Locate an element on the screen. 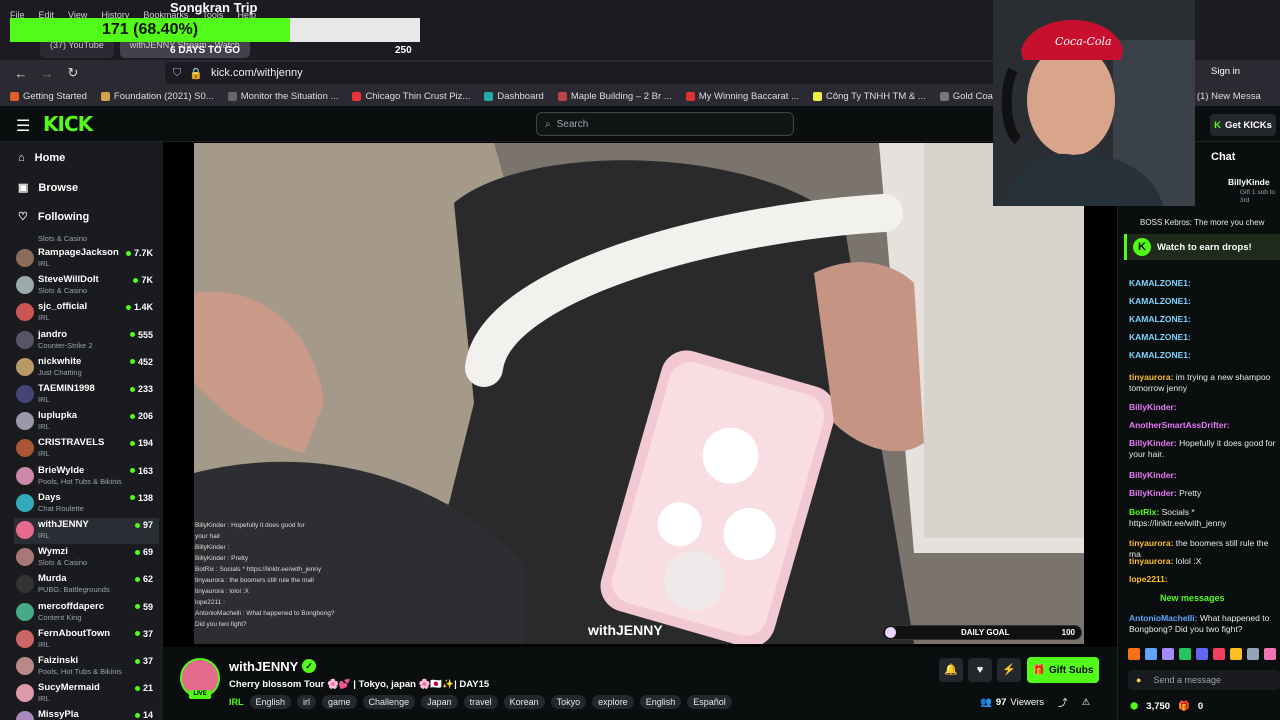 The image size is (1280, 720). chat-message: KAMALZONE1: is located at coordinates (1204, 301).